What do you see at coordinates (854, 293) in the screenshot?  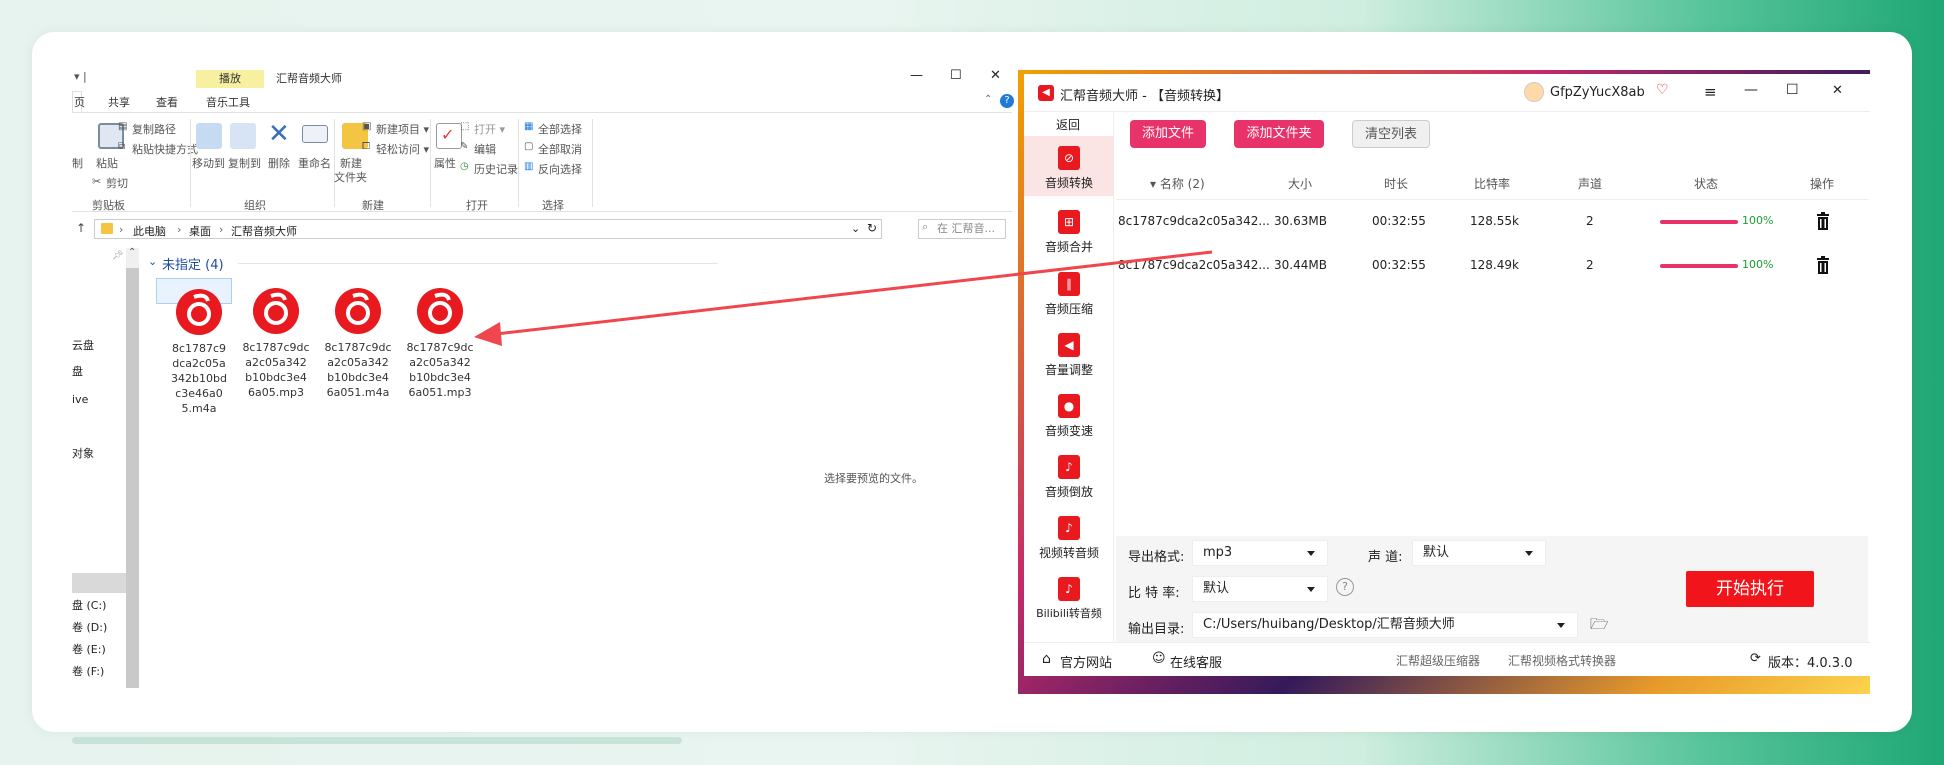 I see `arrow-line` at bounding box center [854, 293].